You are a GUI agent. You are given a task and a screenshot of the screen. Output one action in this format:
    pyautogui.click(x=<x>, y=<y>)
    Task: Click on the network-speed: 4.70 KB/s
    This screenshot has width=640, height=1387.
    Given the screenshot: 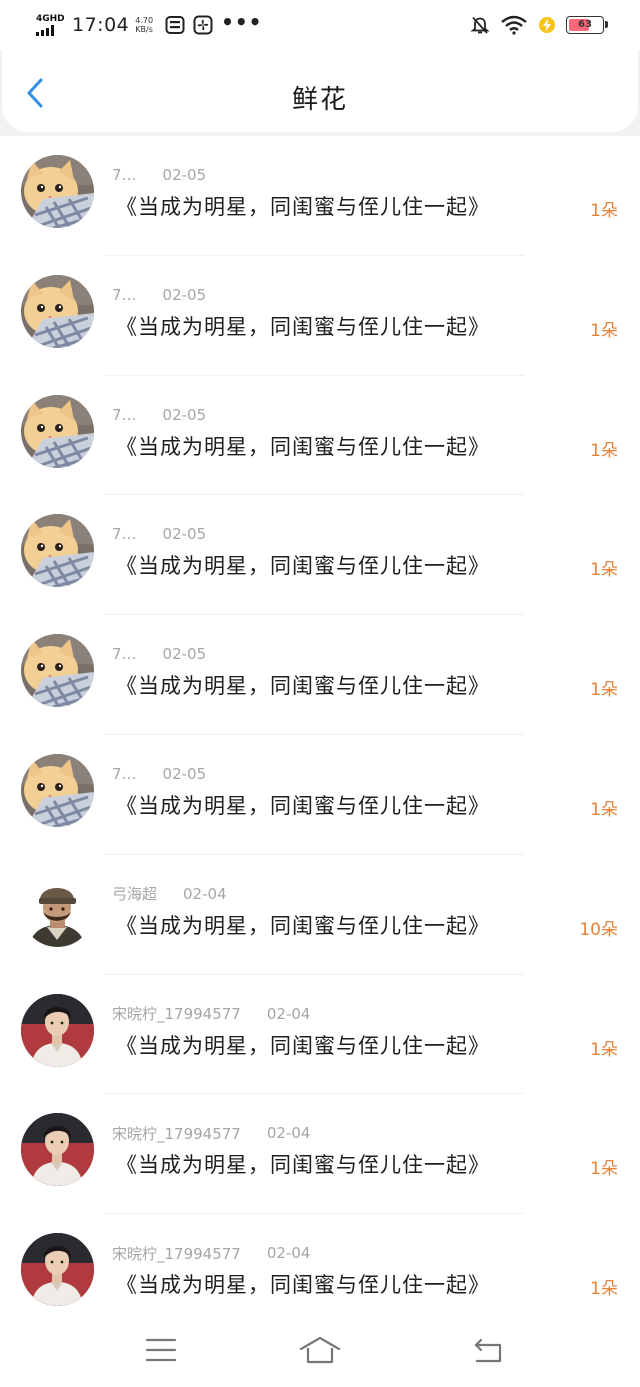 What is the action you would take?
    pyautogui.click(x=144, y=25)
    